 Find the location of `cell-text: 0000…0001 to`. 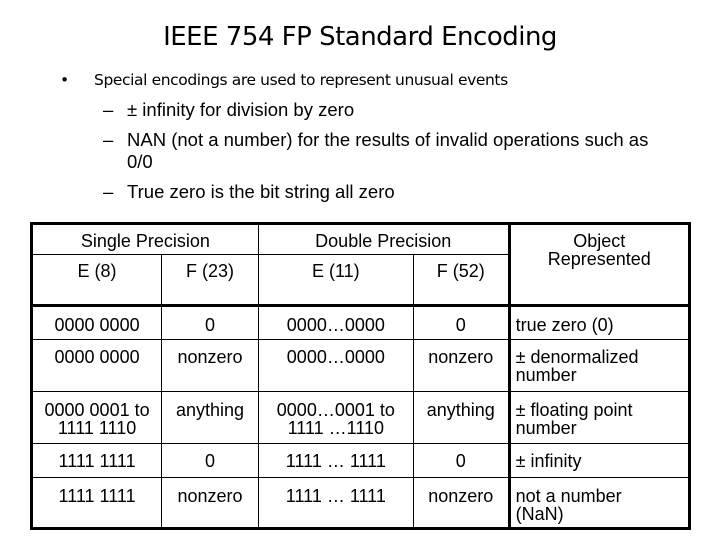

cell-text: 0000…0001 to is located at coordinates (335, 410).